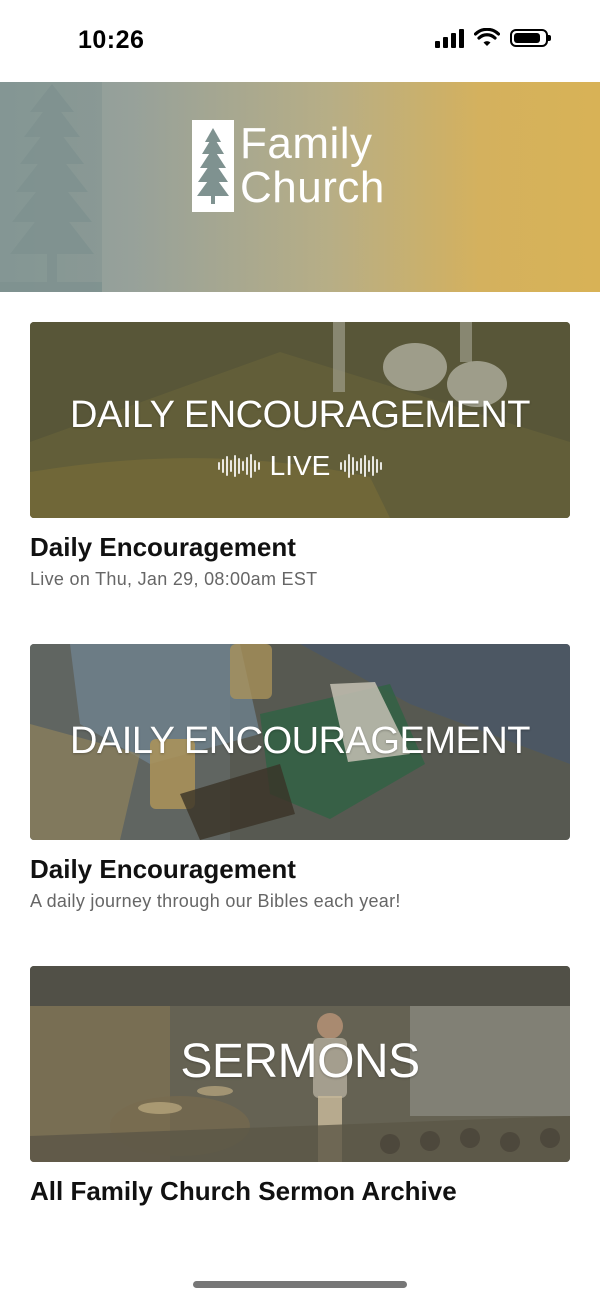  I want to click on pine-tree-silhouette-icon, so click(51, 188).